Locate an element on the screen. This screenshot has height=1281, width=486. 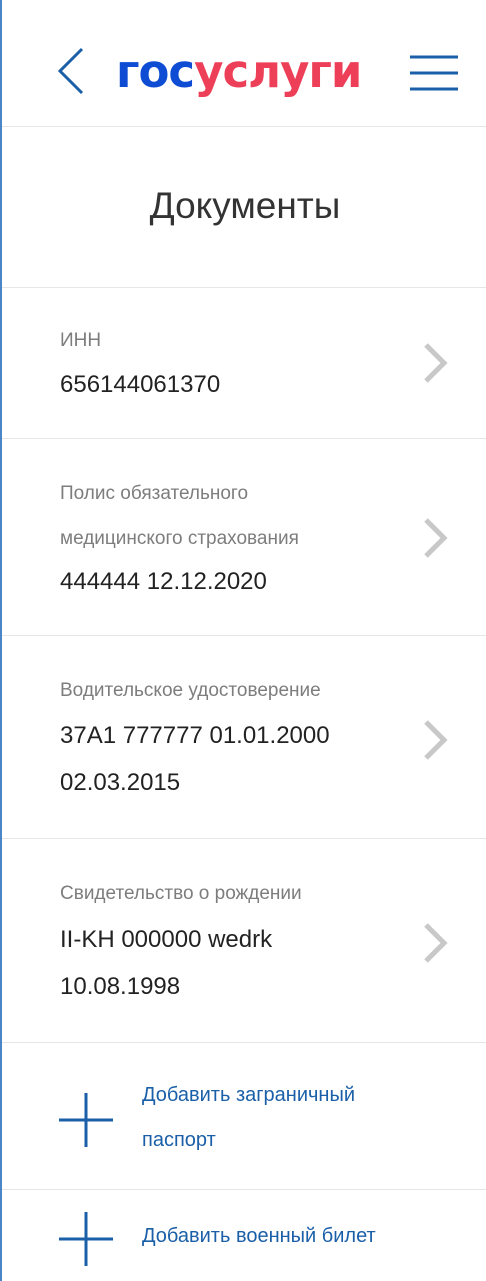
document-value: 10.08.1998 is located at coordinates (120, 986).